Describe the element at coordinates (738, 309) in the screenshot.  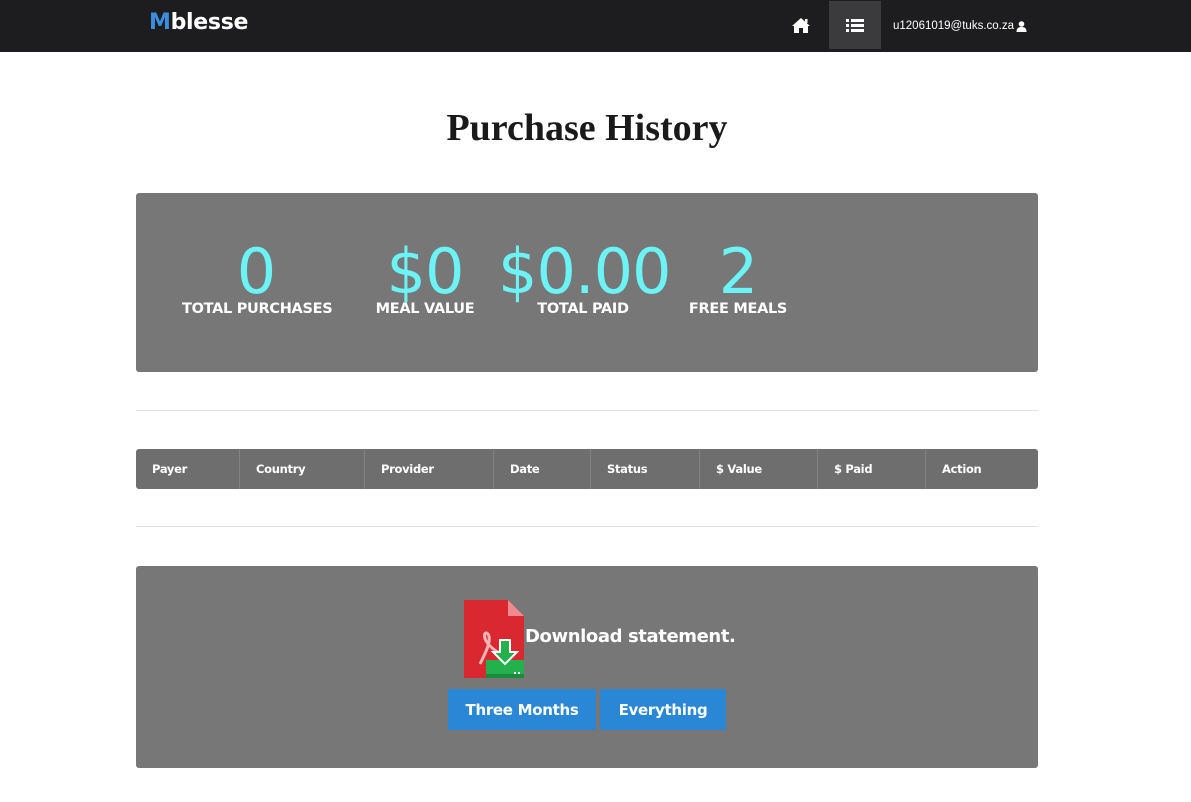
I see `stat-label: FREE MEALS` at that location.